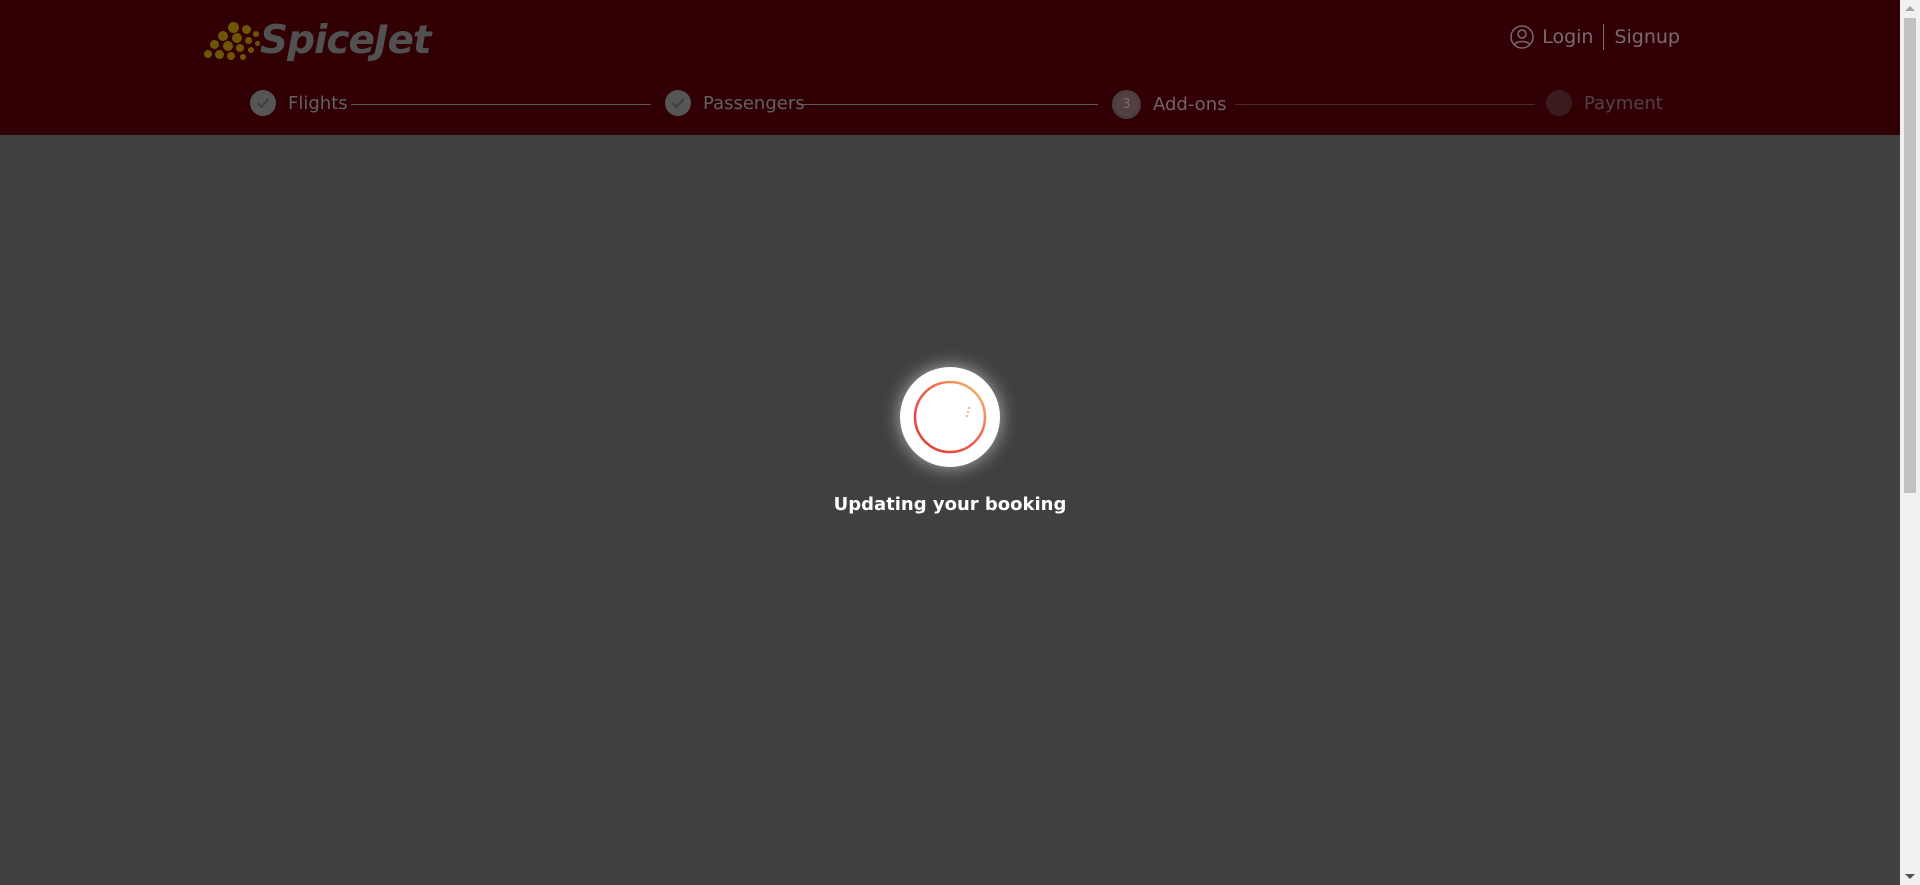 The image size is (1920, 885). Describe the element at coordinates (1647, 37) in the screenshot. I see `signup-link: Signup` at that location.